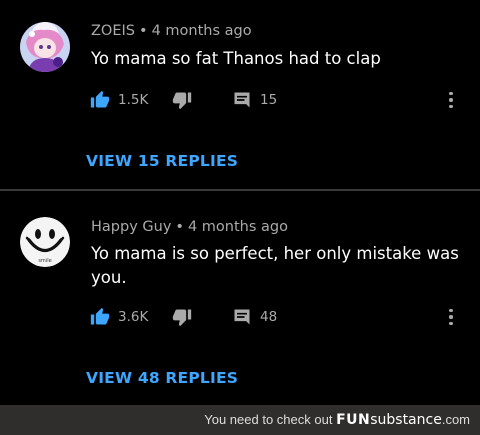 This screenshot has height=435, width=480. Describe the element at coordinates (133, 100) in the screenshot. I see `like-count: 1.5K` at that location.